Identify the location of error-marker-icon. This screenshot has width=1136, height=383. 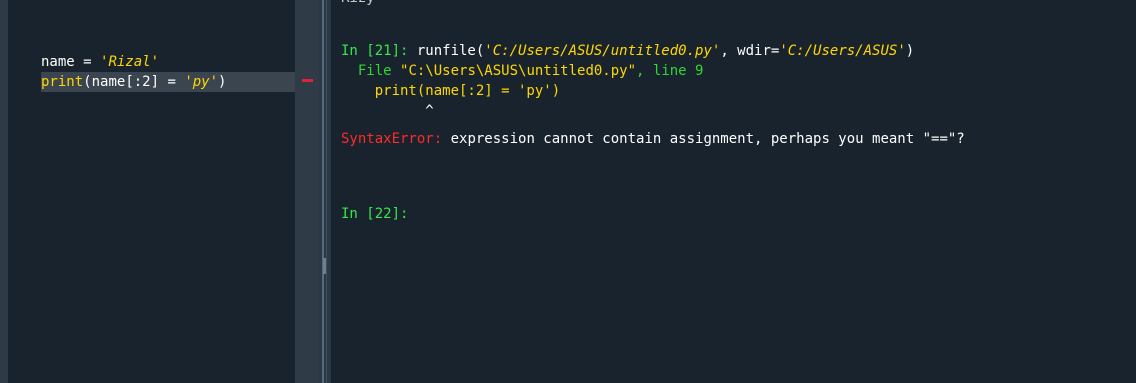
(307, 80).